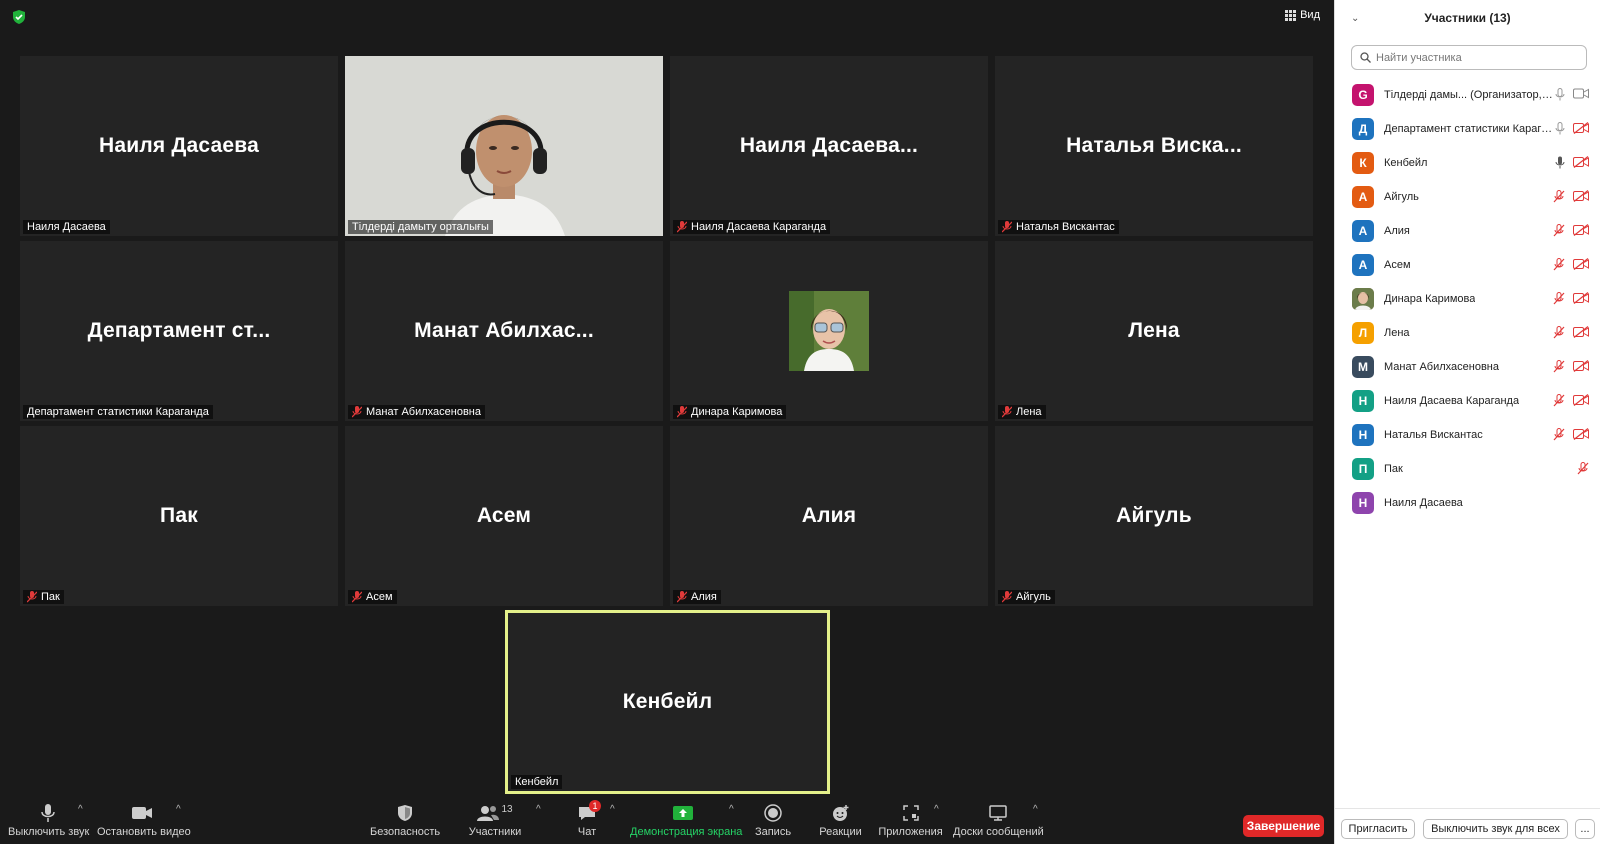 This screenshot has width=1600, height=844. Describe the element at coordinates (1467, 265) in the screenshot. I see `participant-row: А Асем` at that location.